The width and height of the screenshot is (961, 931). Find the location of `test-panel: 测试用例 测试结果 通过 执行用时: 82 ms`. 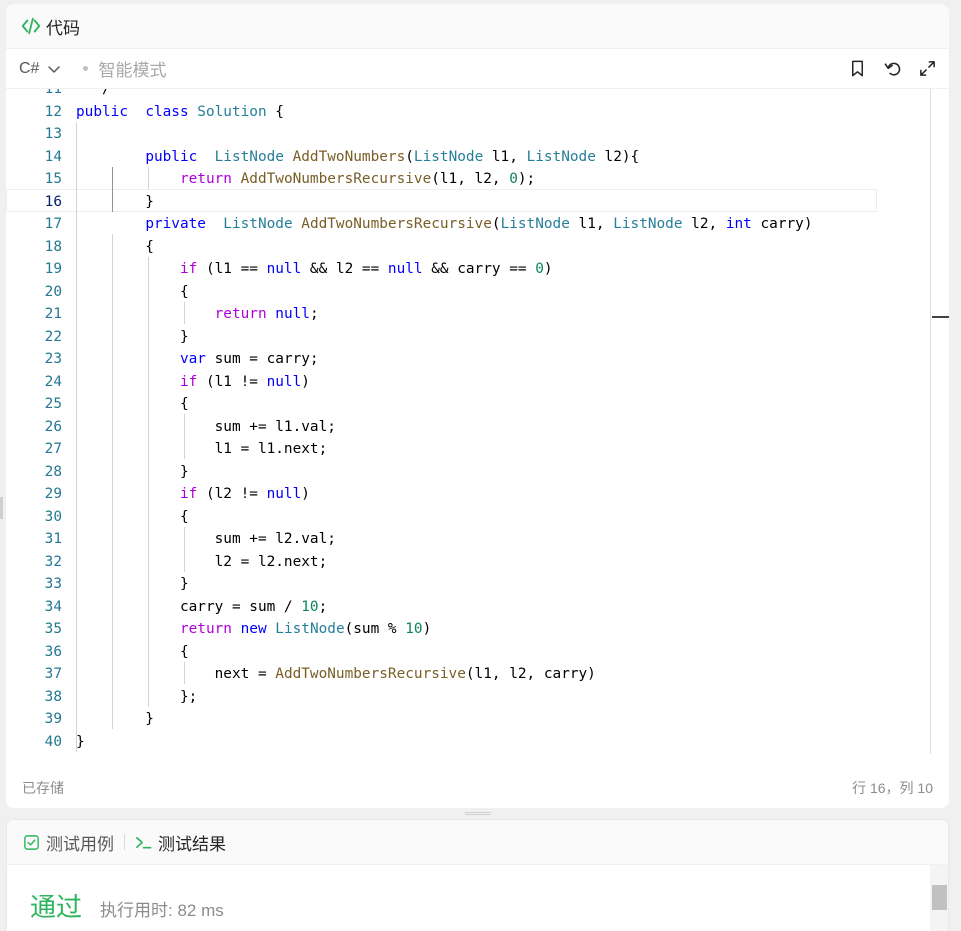

test-panel: 测试用例 测试结果 通过 执行用时: 82 ms is located at coordinates (477, 875).